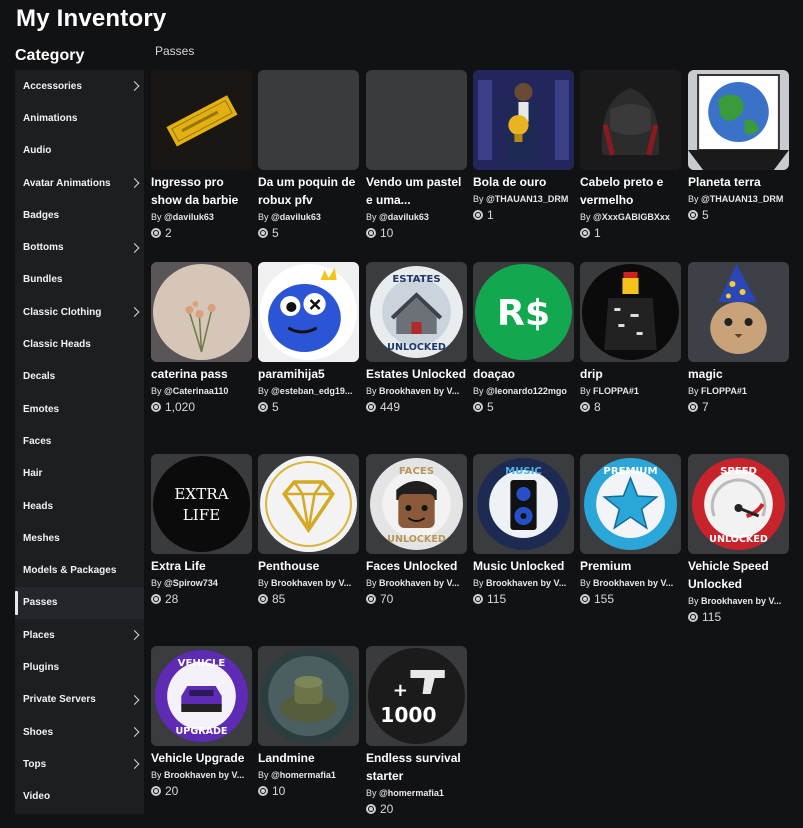 The image size is (803, 828). What do you see at coordinates (417, 374) in the screenshot?
I see `item-name: Estates Unlocked` at bounding box center [417, 374].